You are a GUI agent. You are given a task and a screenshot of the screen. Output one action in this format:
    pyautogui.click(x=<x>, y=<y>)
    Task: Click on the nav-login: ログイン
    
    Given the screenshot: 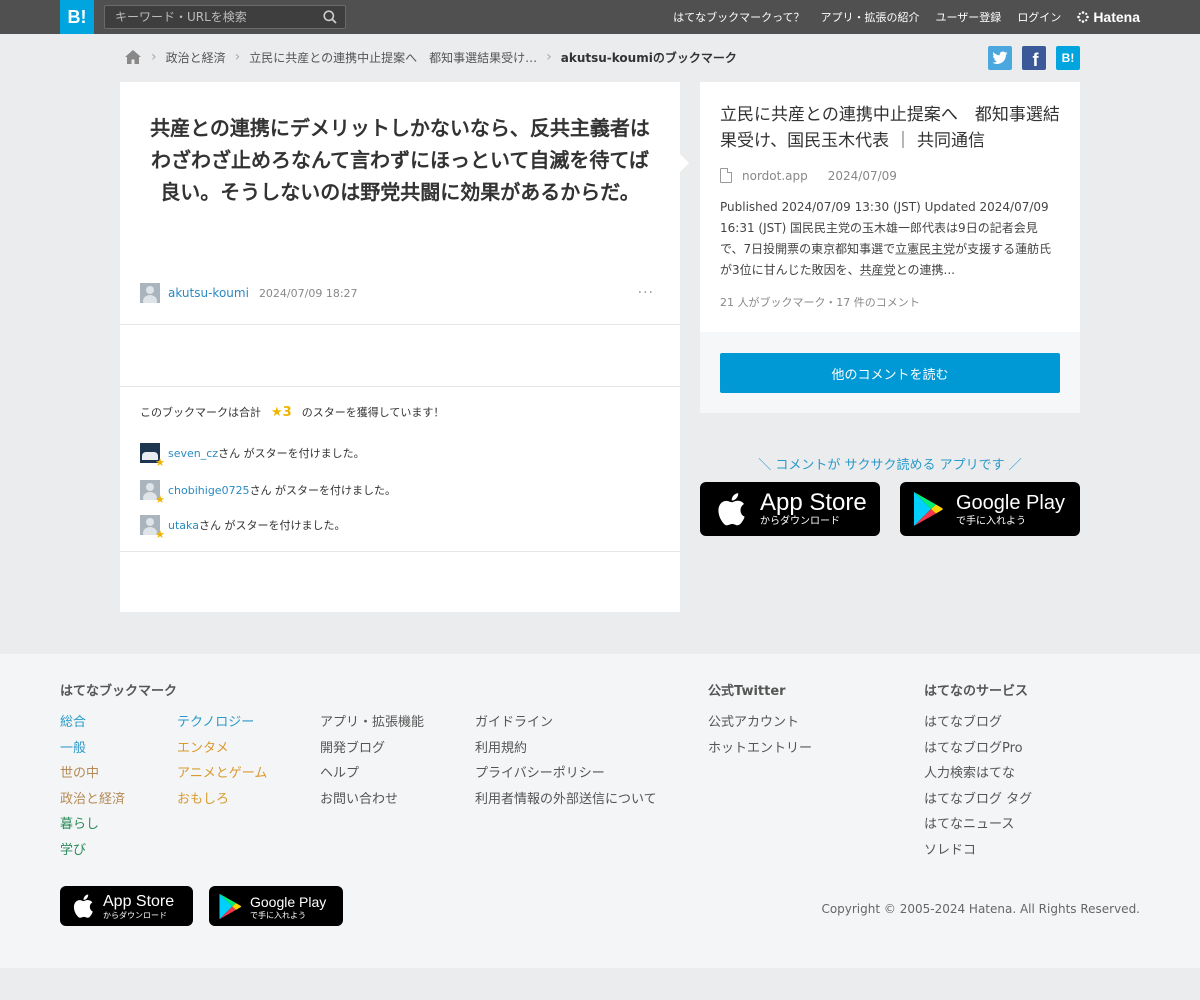 What is the action you would take?
    pyautogui.click(x=1039, y=17)
    